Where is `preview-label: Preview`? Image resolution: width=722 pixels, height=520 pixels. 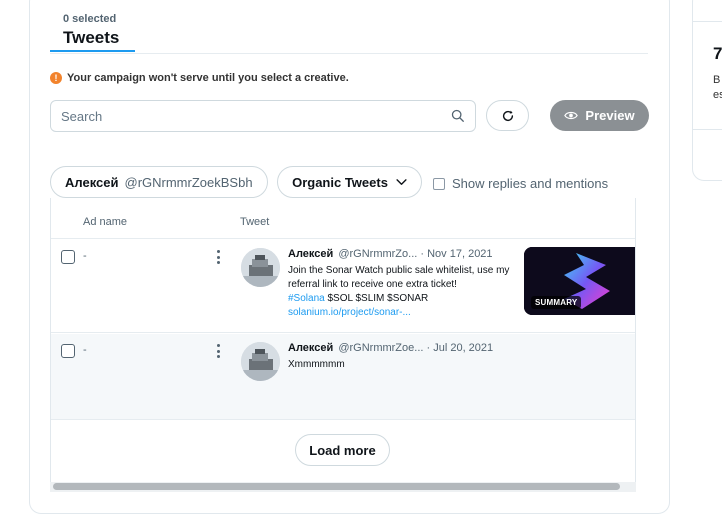 preview-label: Preview is located at coordinates (610, 115).